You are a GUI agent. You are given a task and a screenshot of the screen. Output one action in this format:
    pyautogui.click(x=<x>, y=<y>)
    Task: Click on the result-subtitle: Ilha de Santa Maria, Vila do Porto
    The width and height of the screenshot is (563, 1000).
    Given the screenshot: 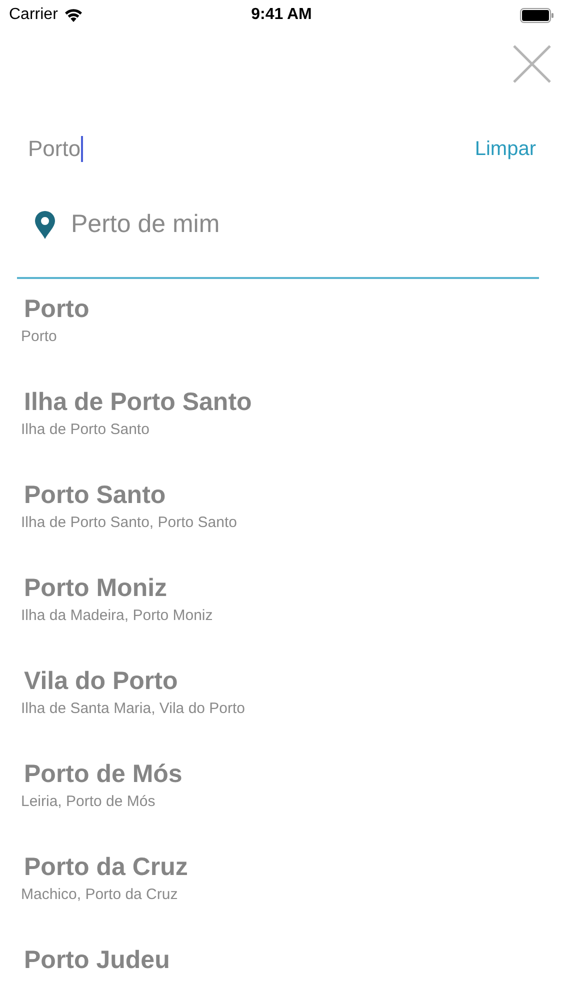 What is the action you would take?
    pyautogui.click(x=133, y=708)
    